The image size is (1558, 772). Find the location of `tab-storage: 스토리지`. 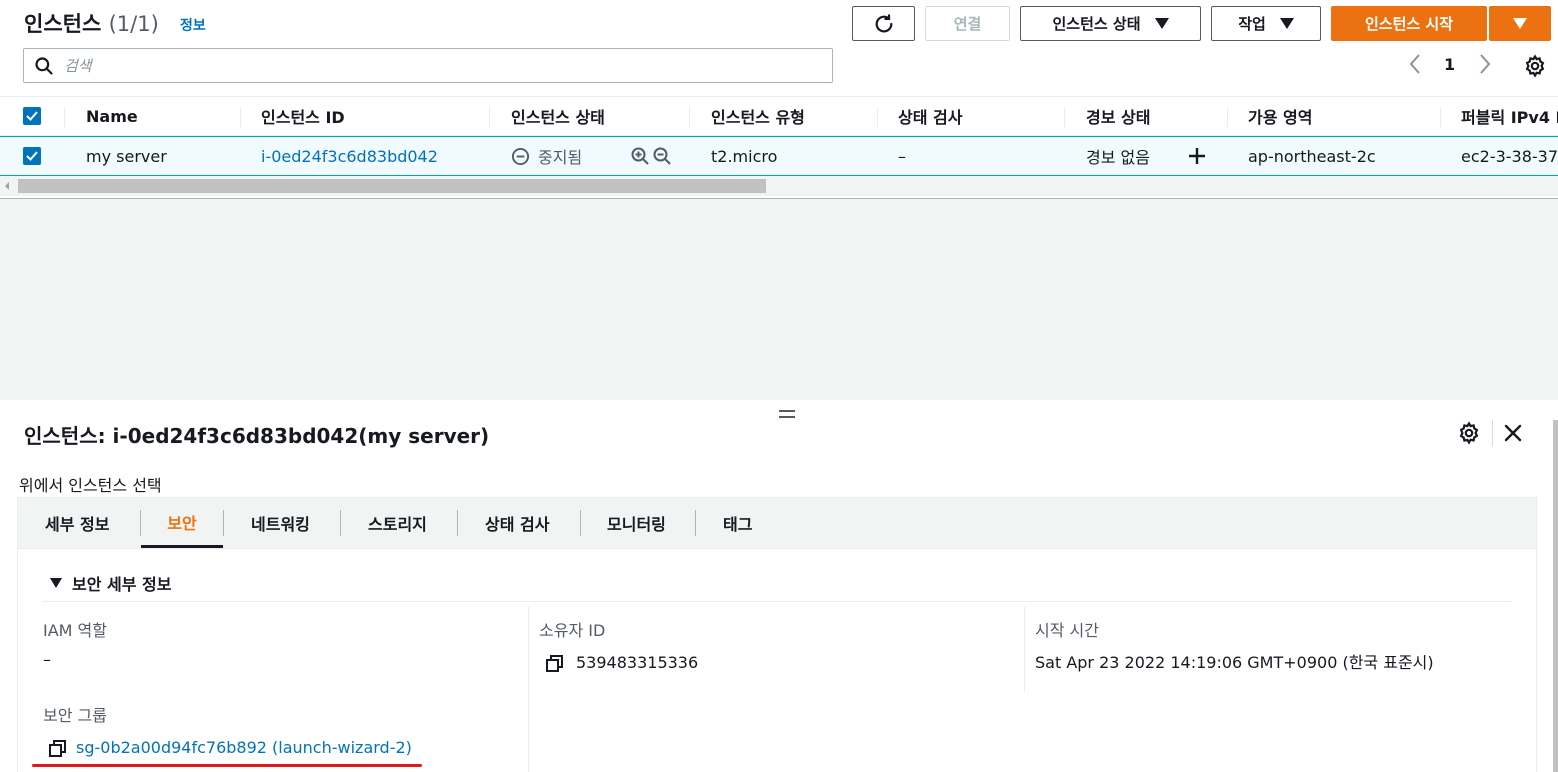

tab-storage: 스토리지 is located at coordinates (397, 523).